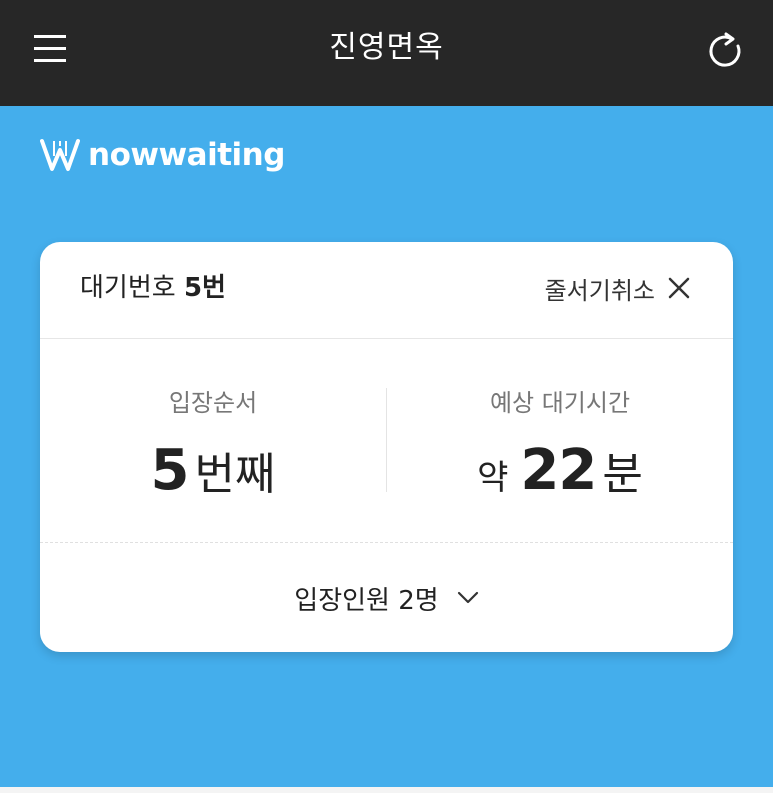  I want to click on brand-logo: nowwaiting, so click(162, 155).